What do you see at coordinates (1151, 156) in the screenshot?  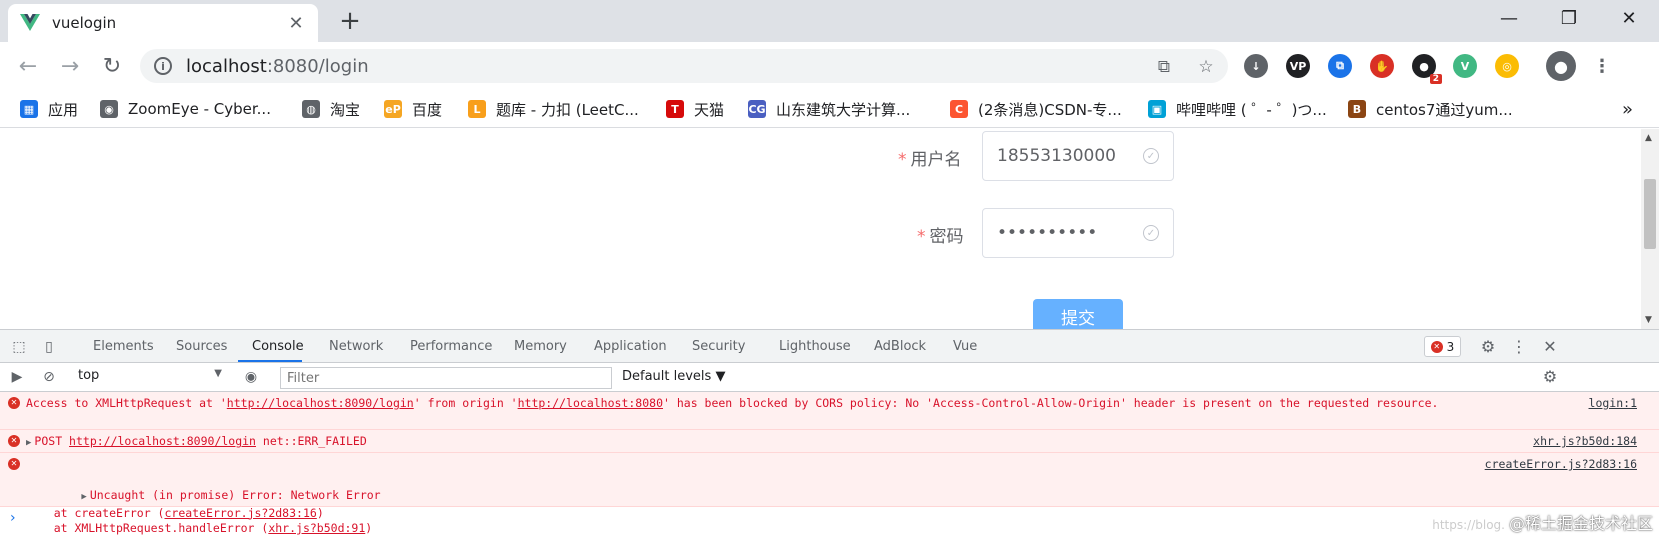 I see `valid-check-icon: ✓` at bounding box center [1151, 156].